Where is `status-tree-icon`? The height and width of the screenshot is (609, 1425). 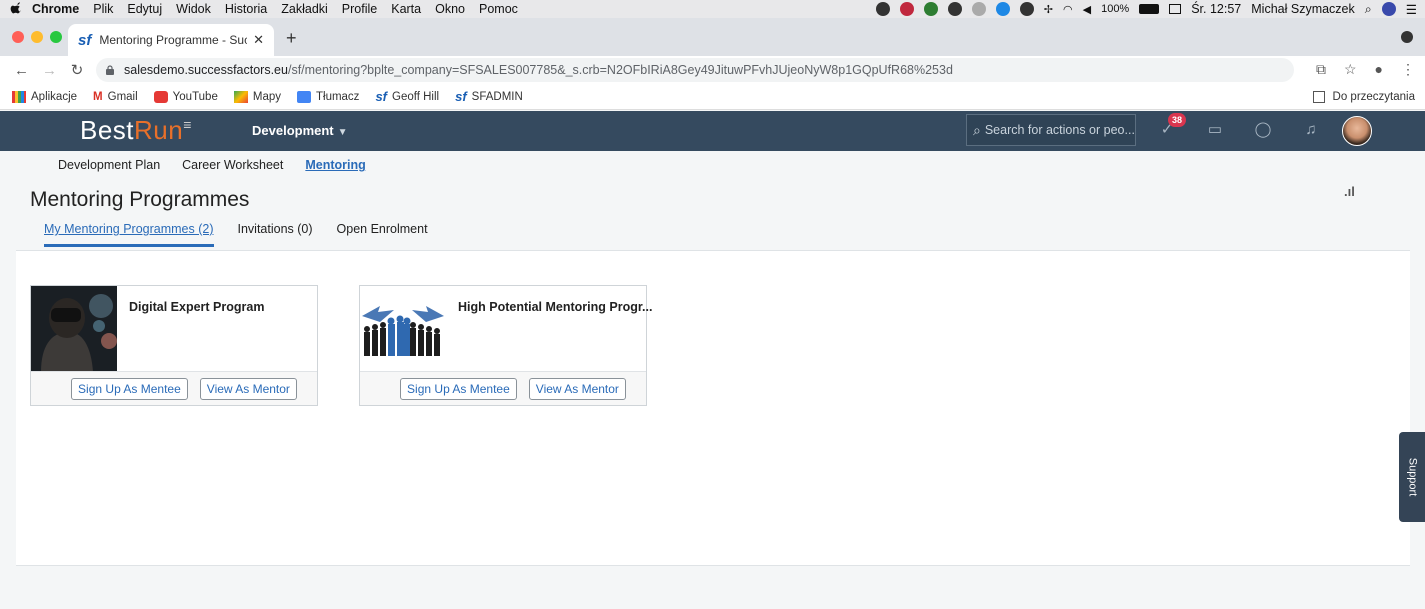 status-tree-icon is located at coordinates (930, 9).